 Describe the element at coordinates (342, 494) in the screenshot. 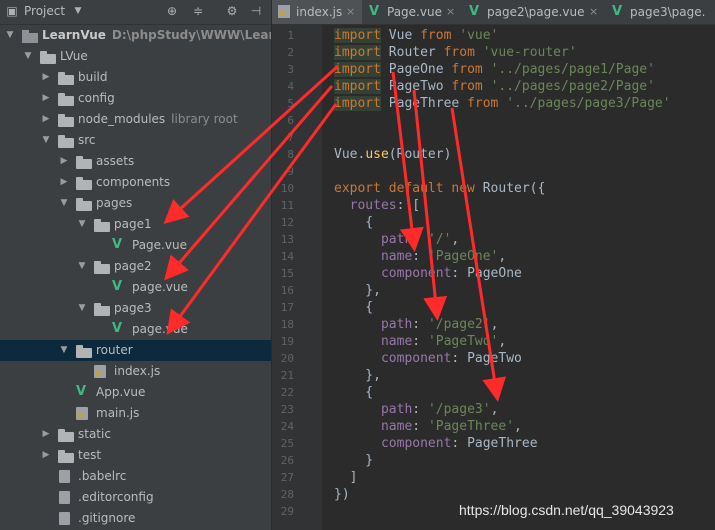

I see `code-line: })` at that location.